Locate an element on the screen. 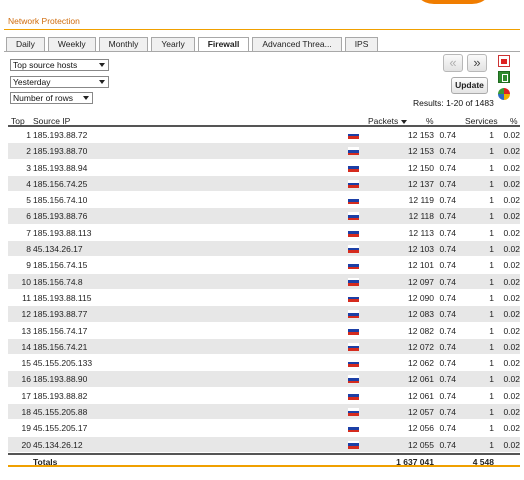  packets-cell: 12 137 is located at coordinates (421, 183).